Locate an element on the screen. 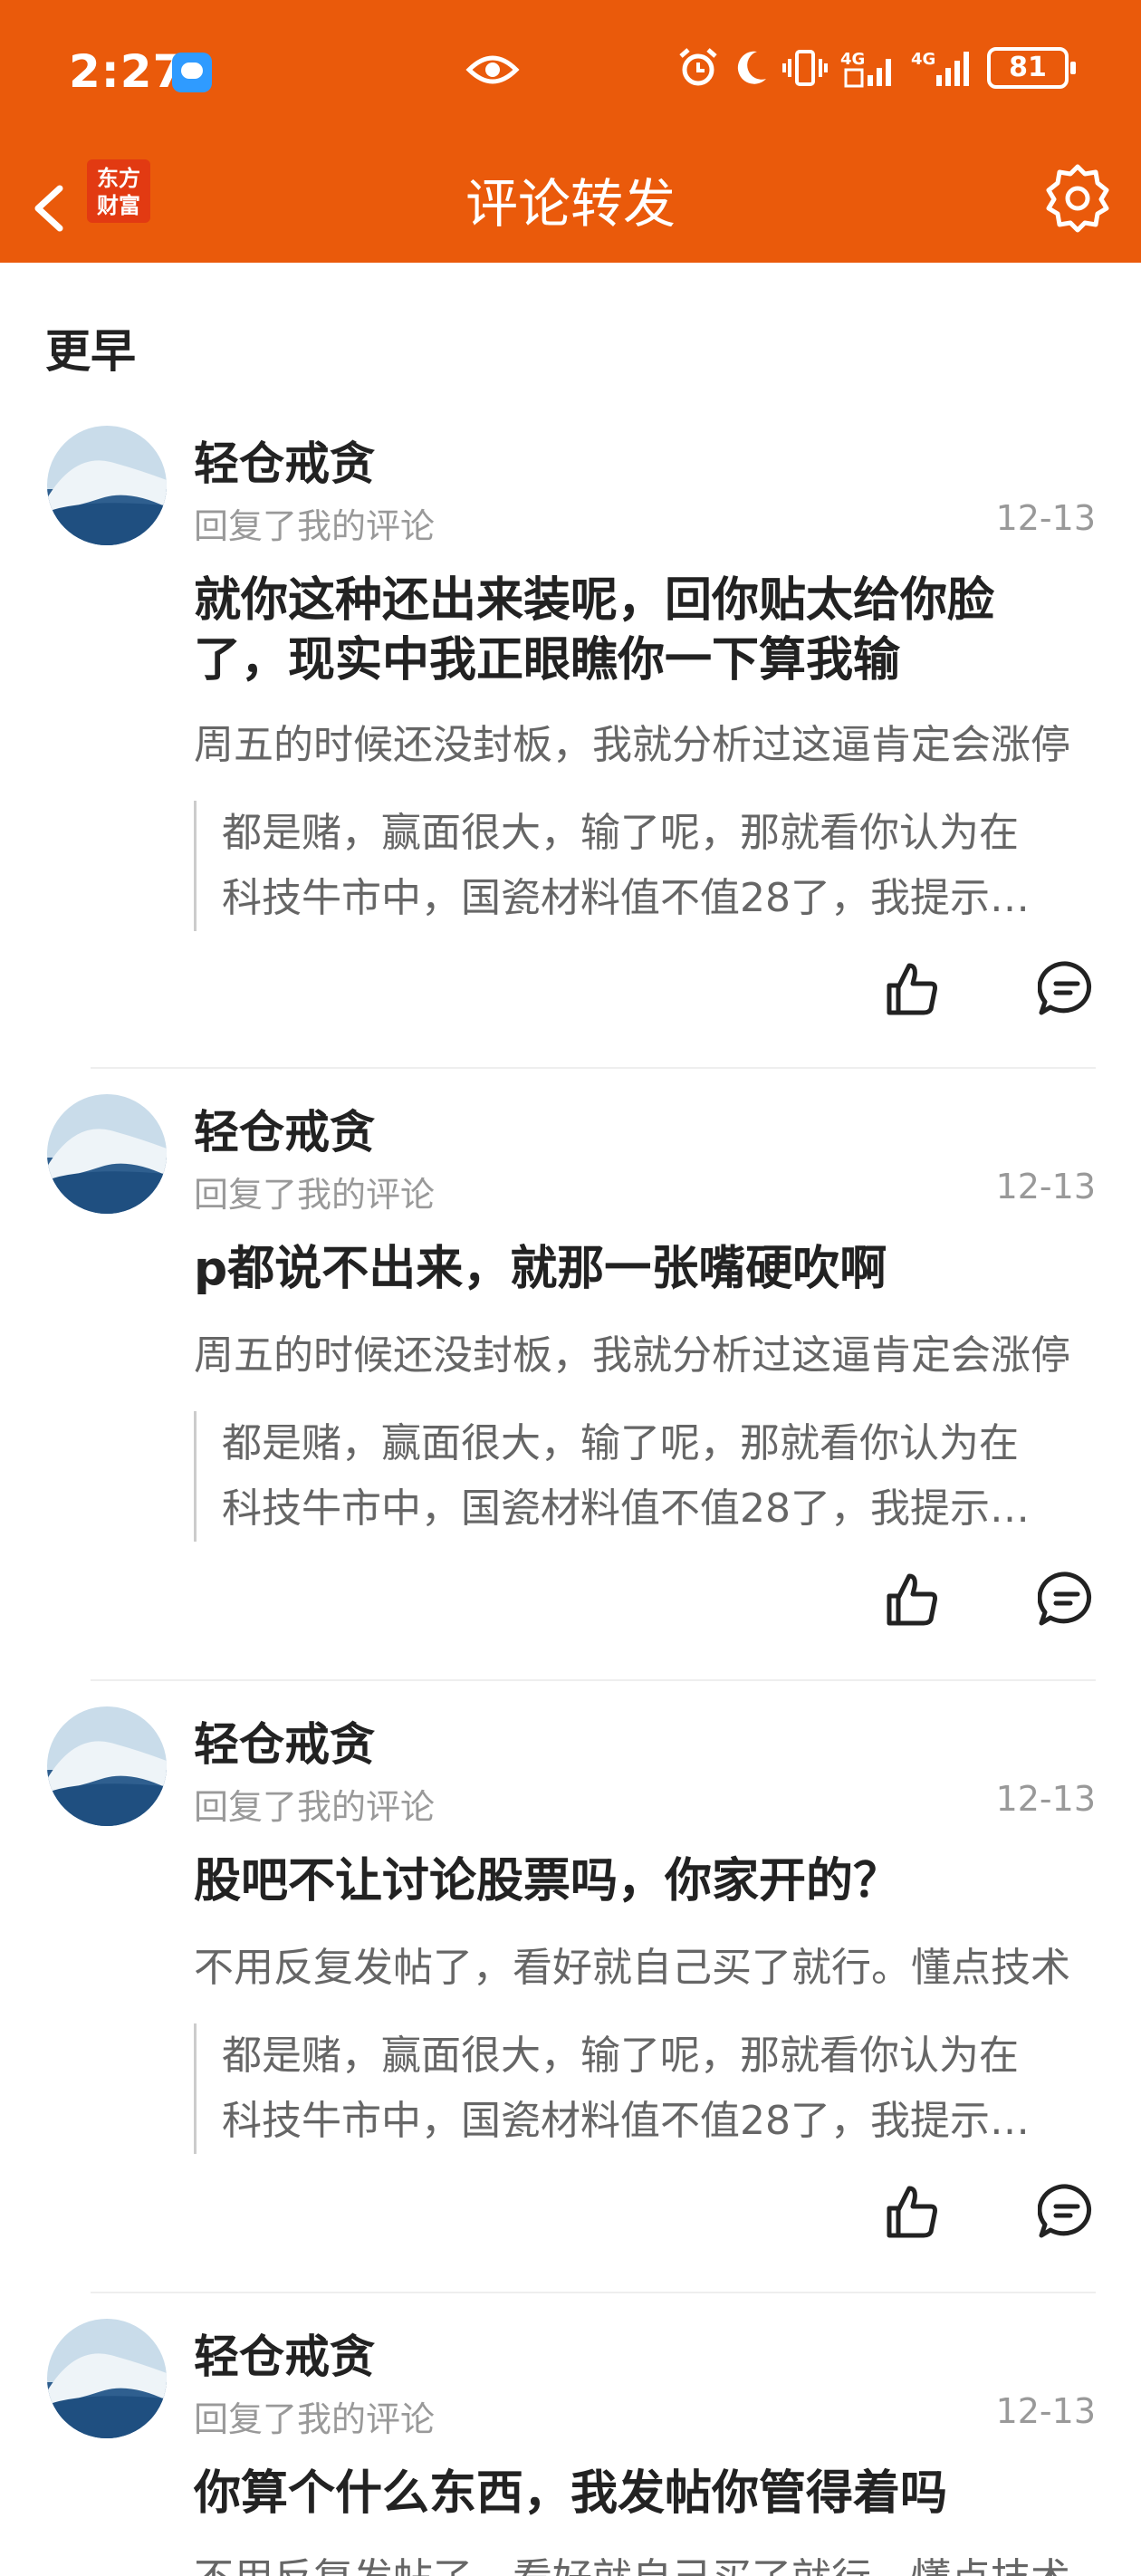  moon-icon is located at coordinates (752, 67).